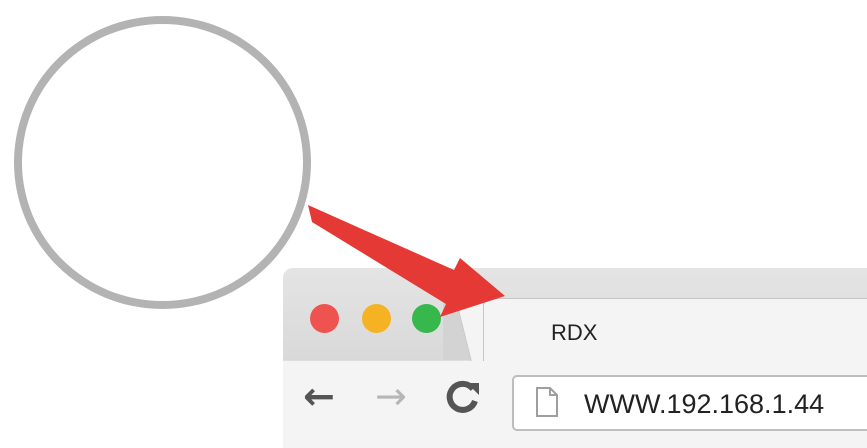 The image size is (867, 448). I want to click on forward-arrow-icon: →, so click(391, 396).